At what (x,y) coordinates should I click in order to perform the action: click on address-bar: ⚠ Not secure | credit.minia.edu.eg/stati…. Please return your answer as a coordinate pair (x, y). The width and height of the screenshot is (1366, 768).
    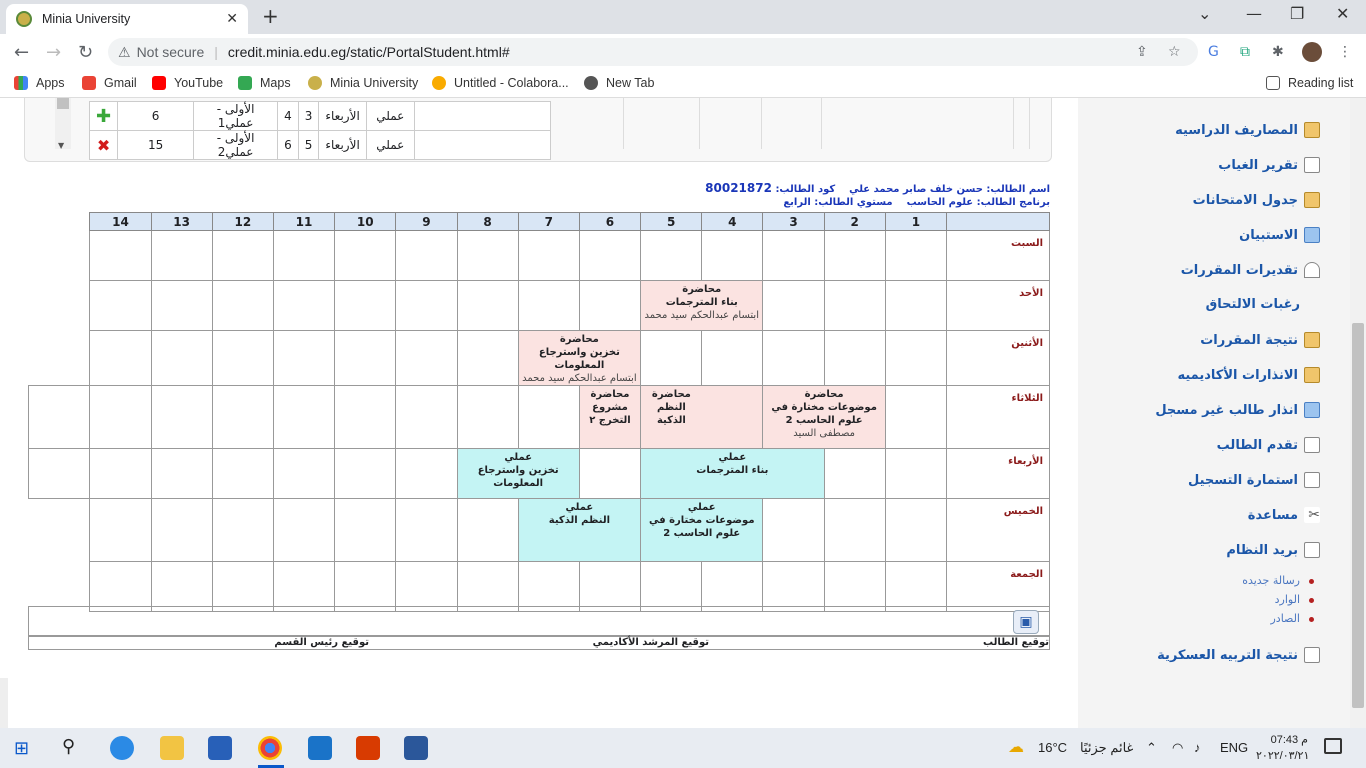
    Looking at the image, I should click on (653, 52).